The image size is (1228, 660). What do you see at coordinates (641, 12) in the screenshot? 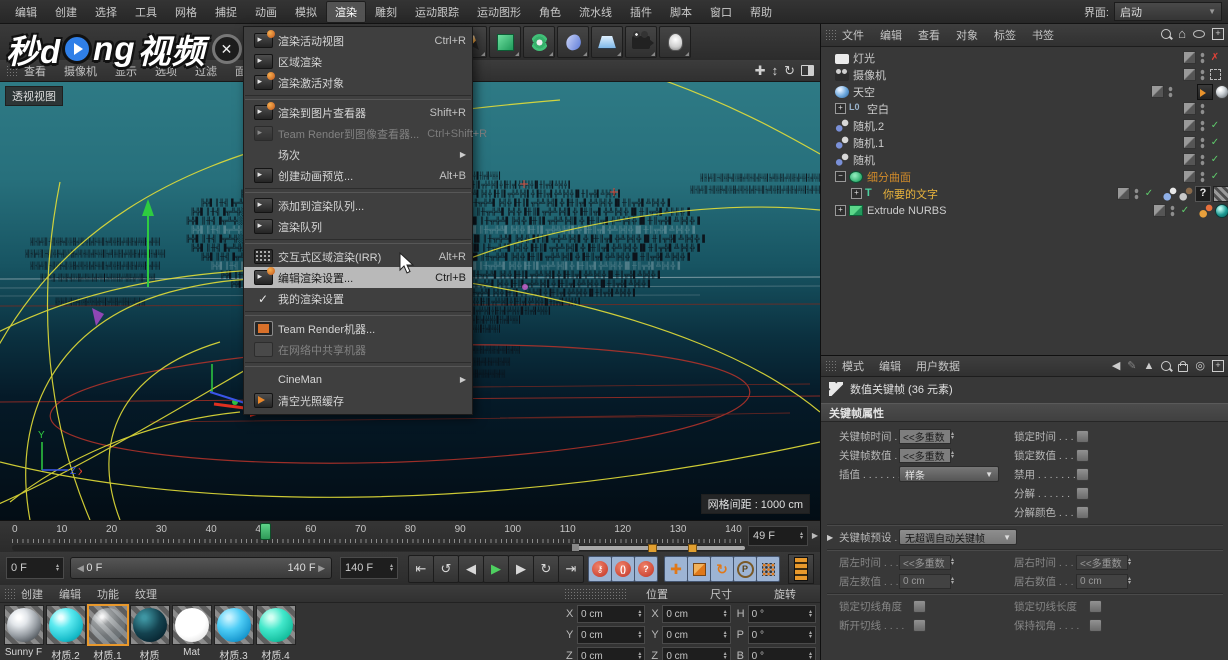
I see `menubar-item: 插件` at bounding box center [641, 12].